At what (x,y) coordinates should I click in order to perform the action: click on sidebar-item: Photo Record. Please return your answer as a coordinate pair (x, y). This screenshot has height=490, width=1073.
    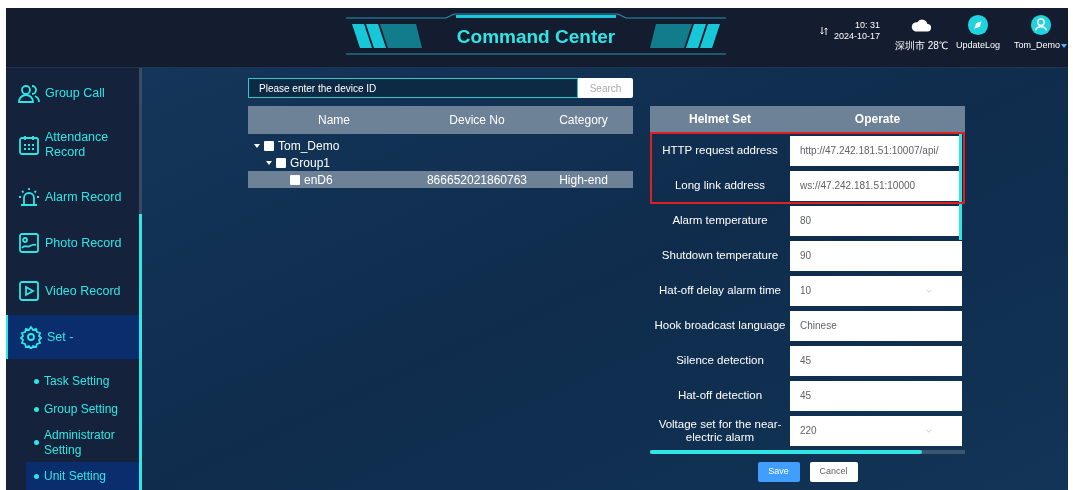
    Looking at the image, I should click on (74, 243).